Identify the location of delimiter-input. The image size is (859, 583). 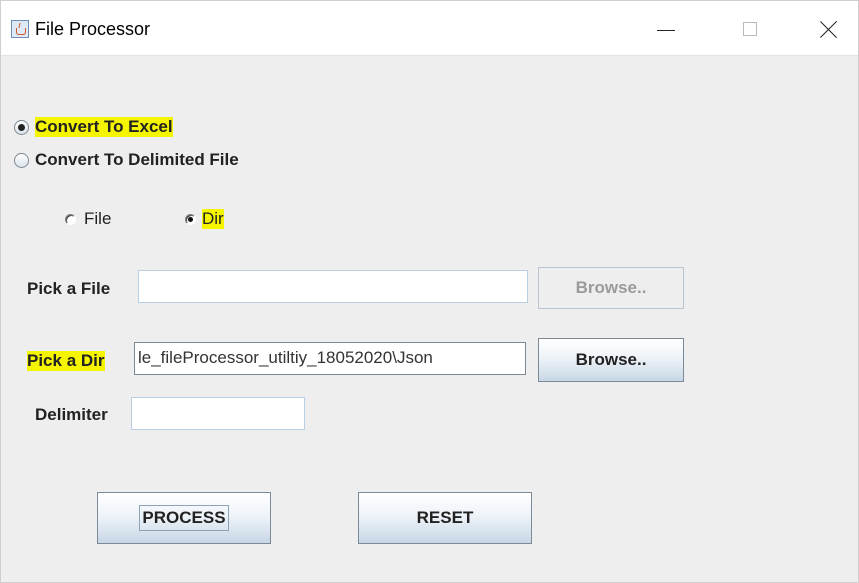
(218, 413).